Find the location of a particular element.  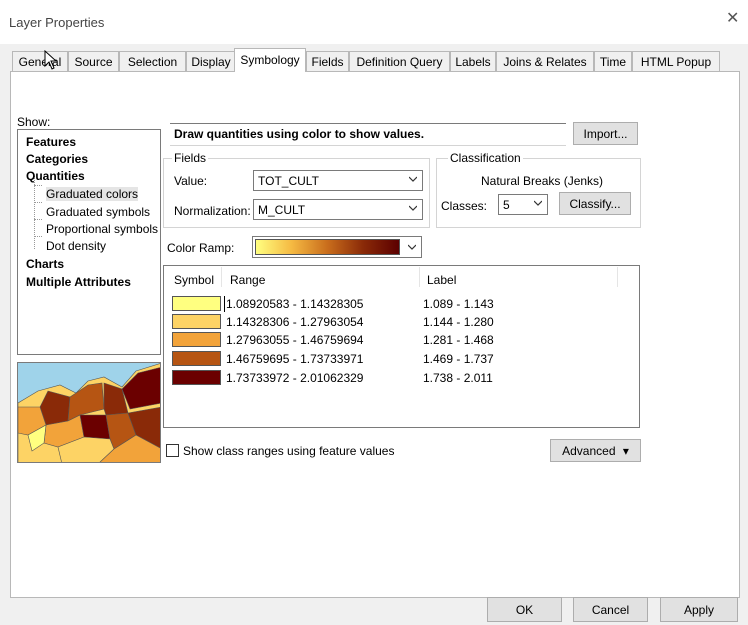

show-class-ranges-label: Show class ranges using feature values is located at coordinates (289, 451).